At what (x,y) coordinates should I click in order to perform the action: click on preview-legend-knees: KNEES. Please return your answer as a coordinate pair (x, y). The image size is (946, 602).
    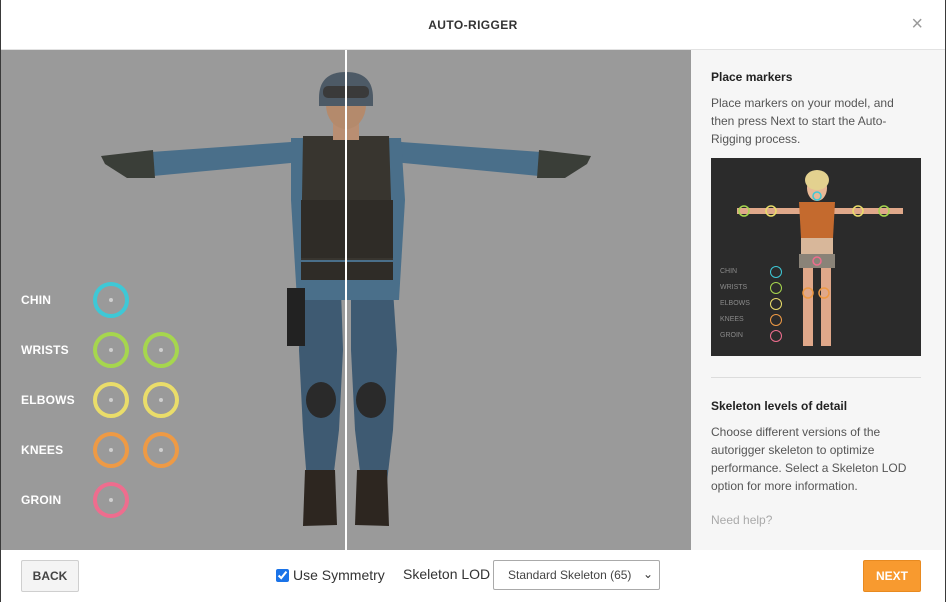
    Looking at the image, I should click on (751, 321).